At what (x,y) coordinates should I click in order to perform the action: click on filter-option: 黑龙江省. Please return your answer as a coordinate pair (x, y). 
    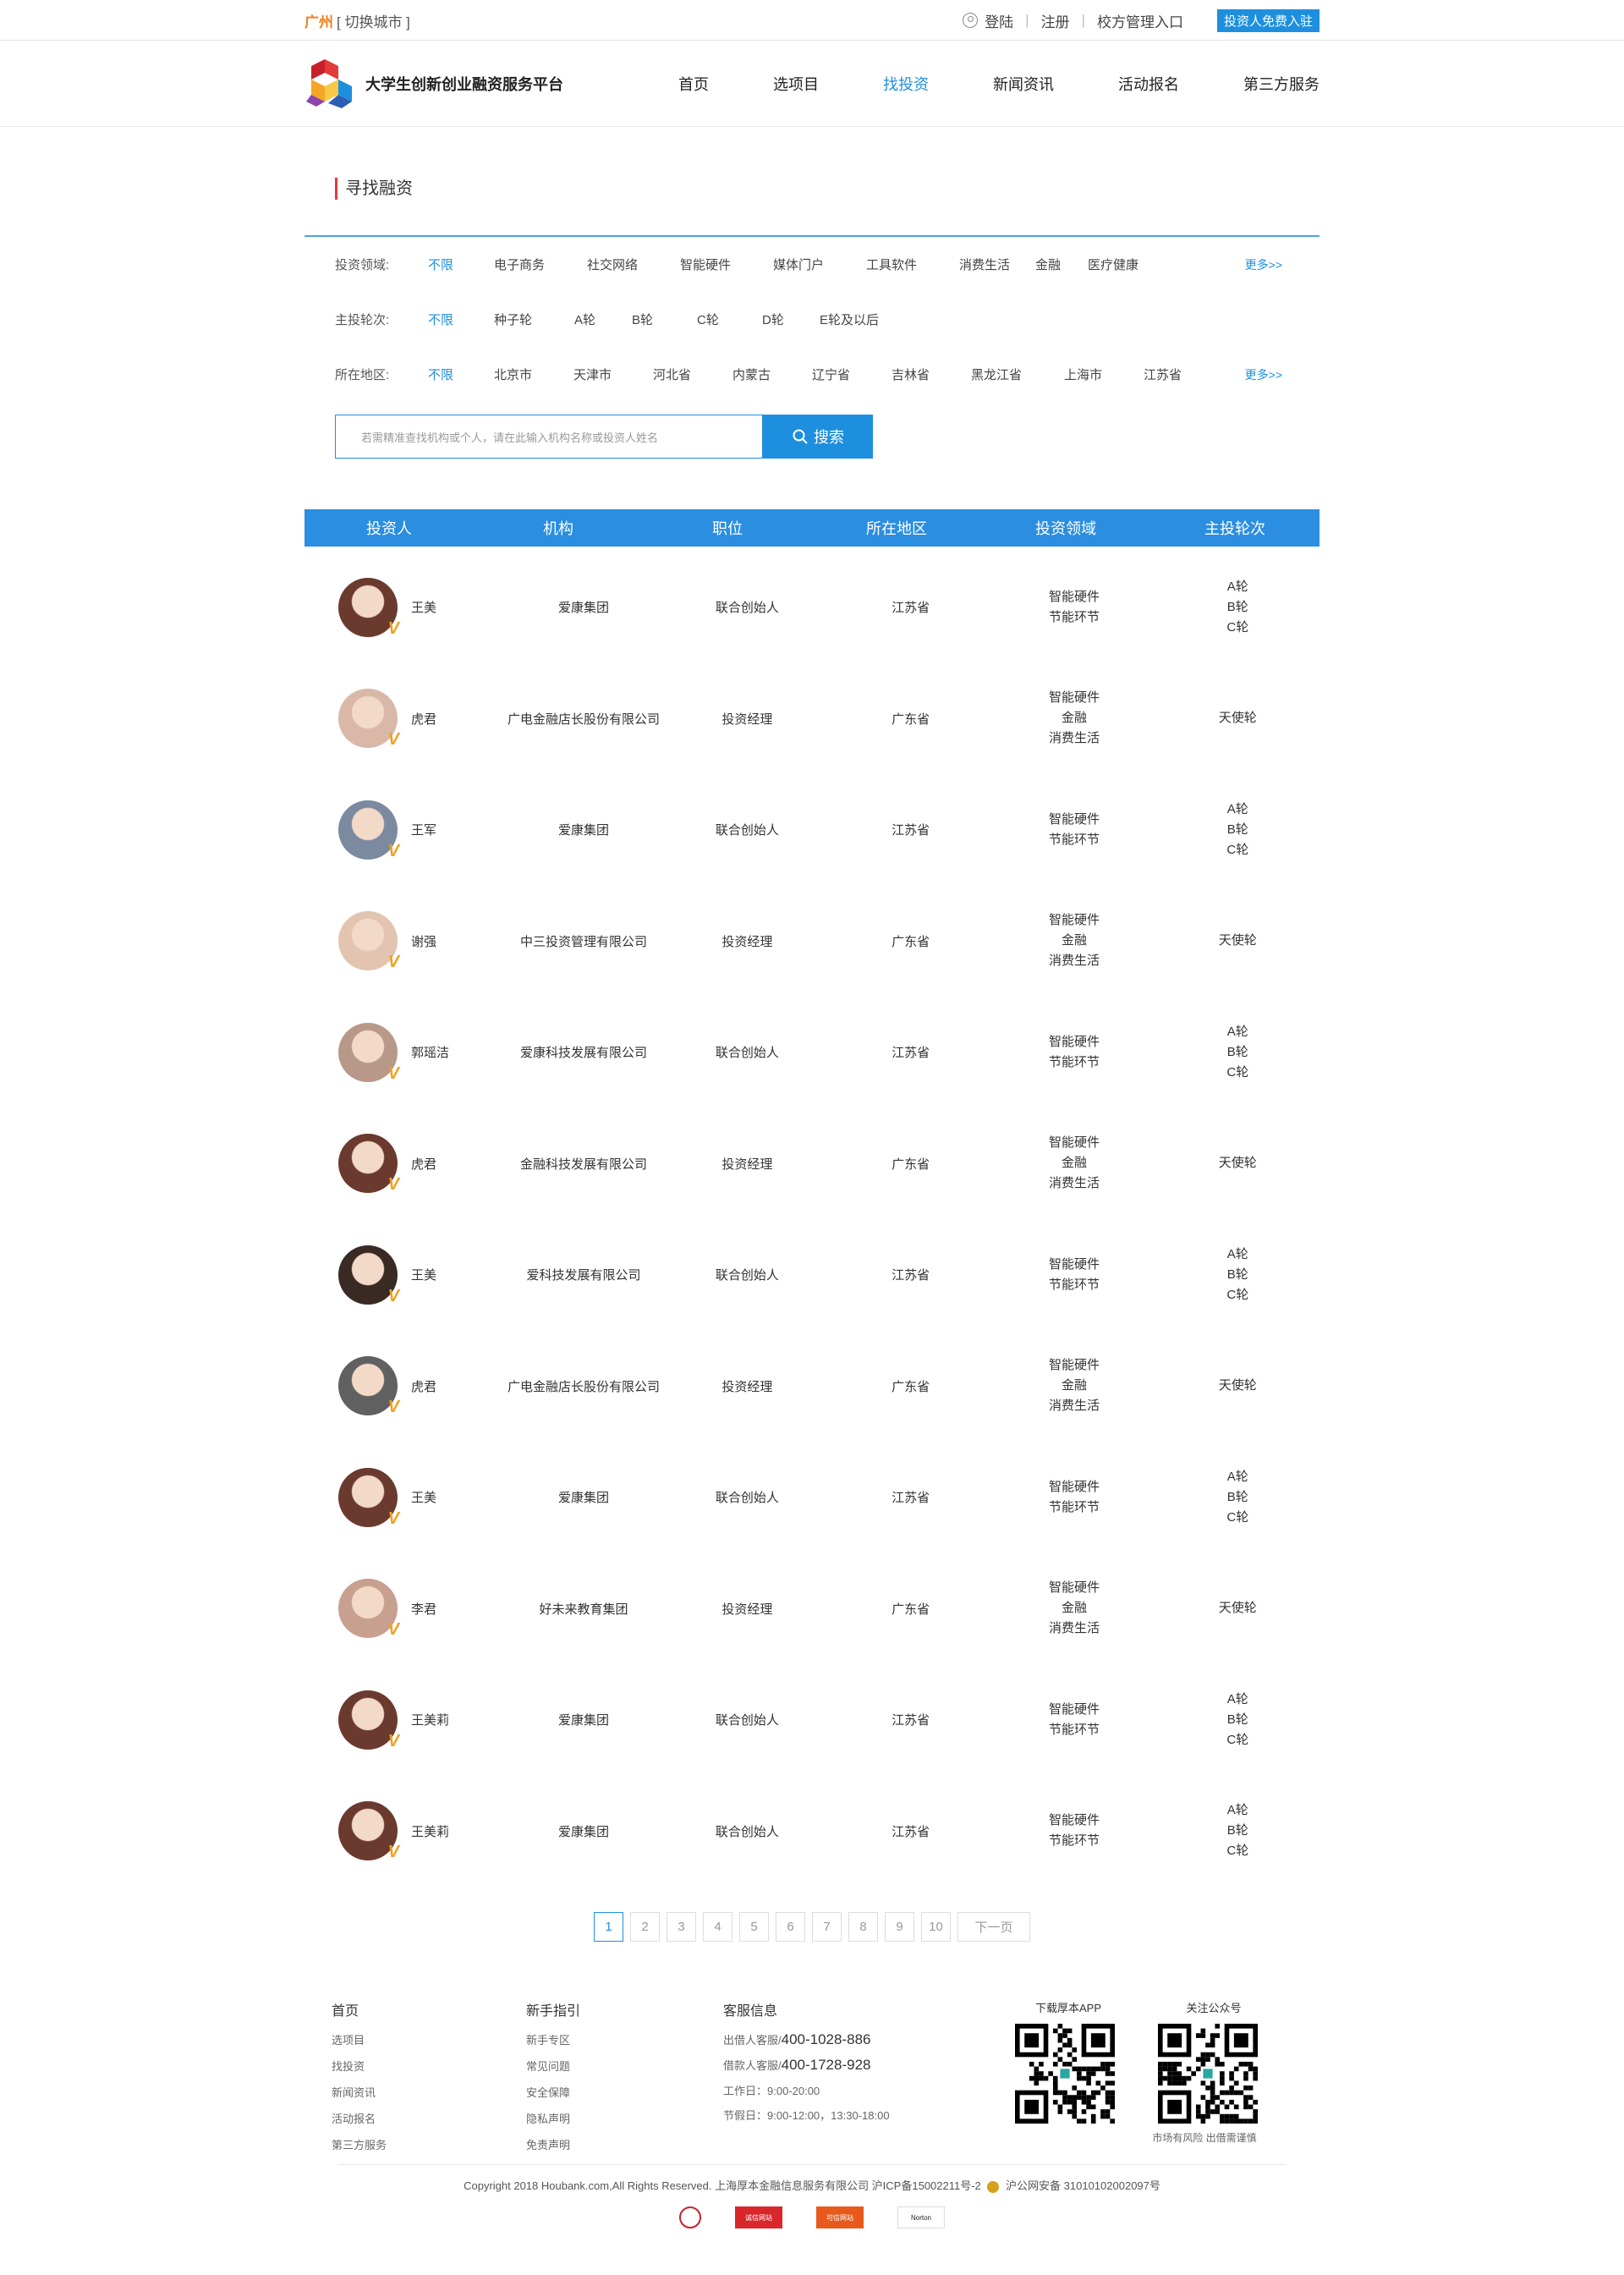
    Looking at the image, I should click on (1018, 374).